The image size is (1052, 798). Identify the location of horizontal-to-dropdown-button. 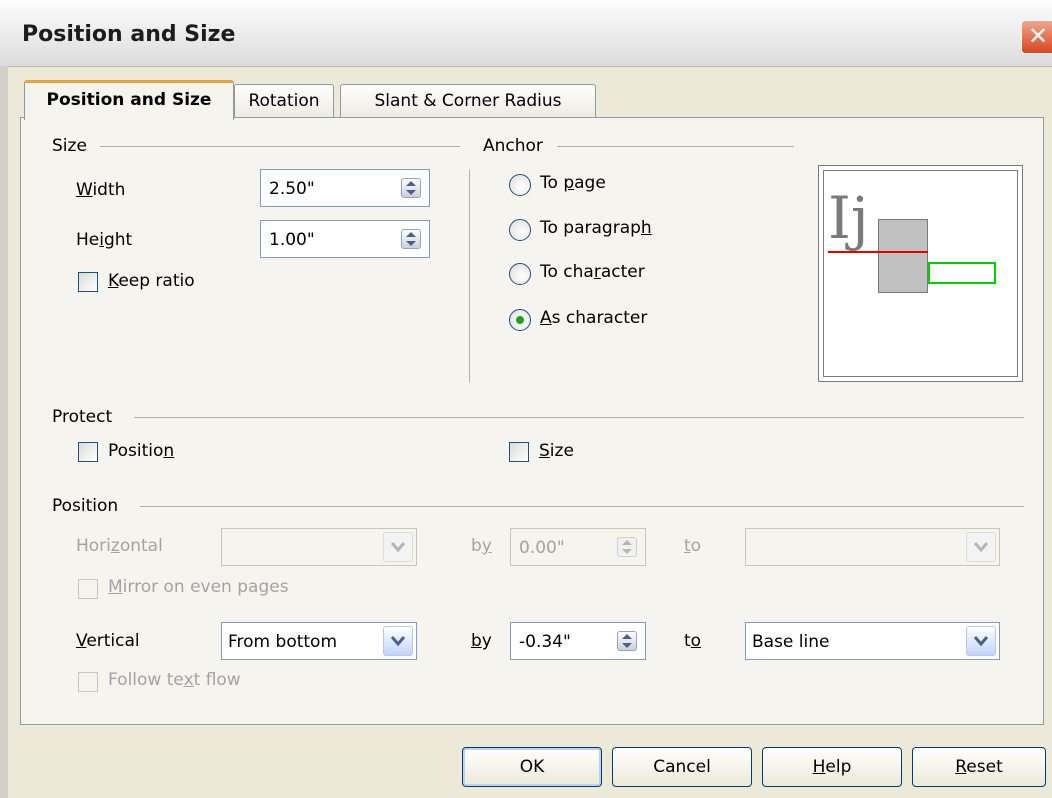
(981, 547).